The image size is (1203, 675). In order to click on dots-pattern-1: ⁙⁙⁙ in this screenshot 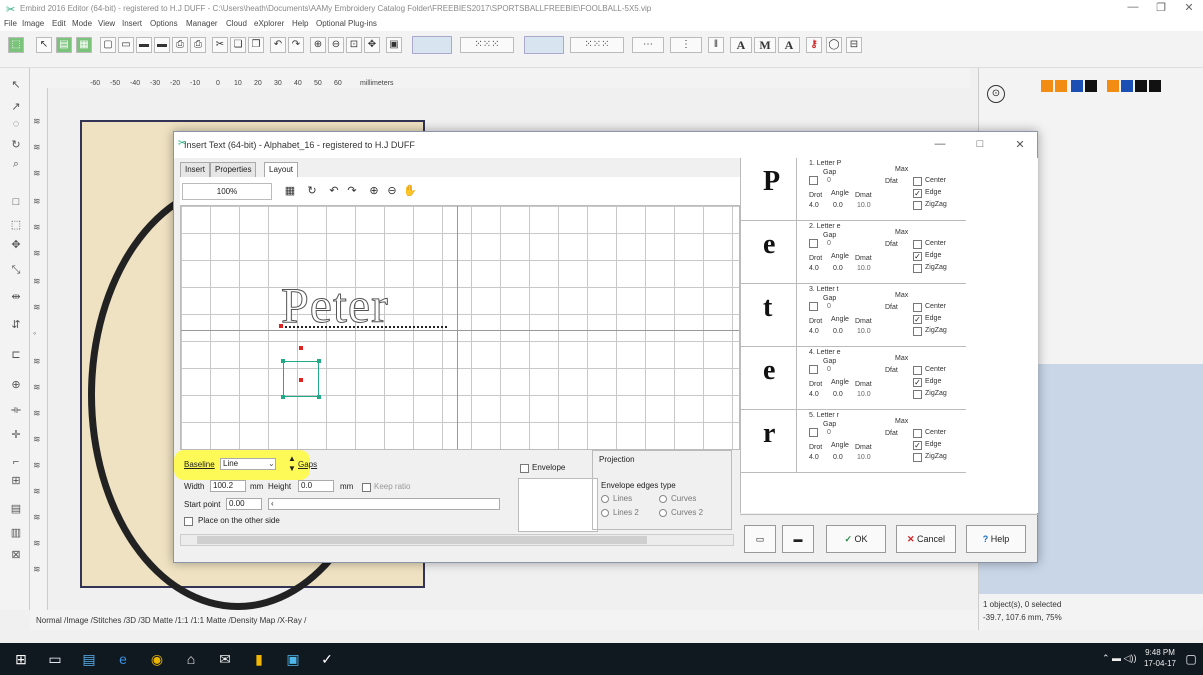, I will do `click(487, 45)`.